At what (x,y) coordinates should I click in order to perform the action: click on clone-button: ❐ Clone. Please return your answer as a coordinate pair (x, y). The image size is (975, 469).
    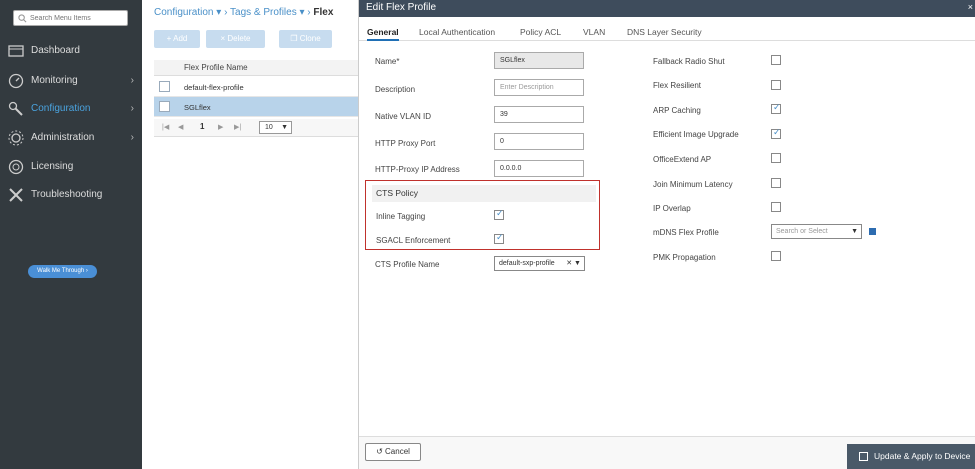
    Looking at the image, I should click on (305, 39).